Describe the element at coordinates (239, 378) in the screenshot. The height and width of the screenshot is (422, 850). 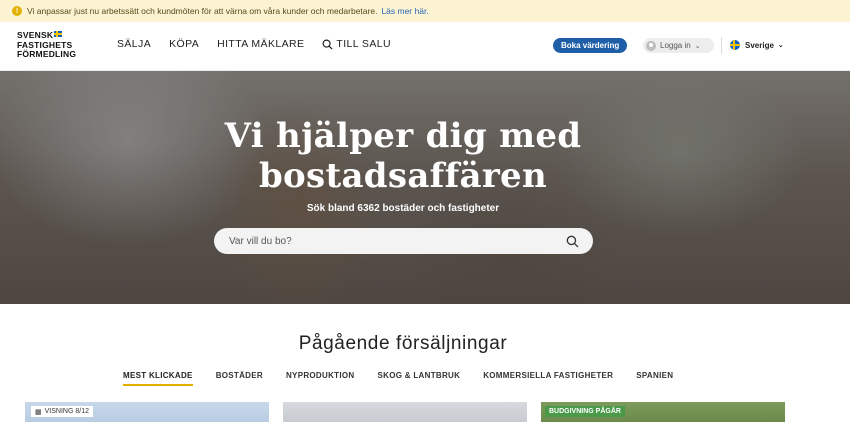
I see `tab-bostader: BOSTÄDER` at that location.